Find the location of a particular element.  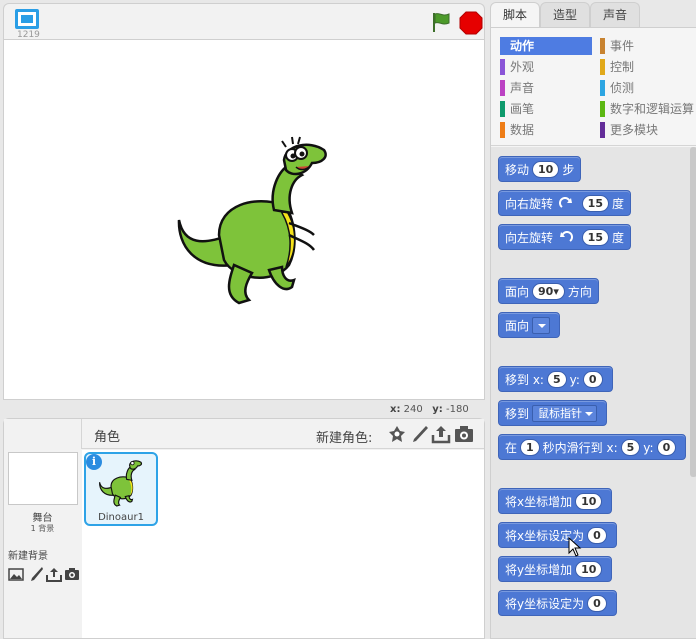

rotate-counterclockwise-icon is located at coordinates (566, 236).